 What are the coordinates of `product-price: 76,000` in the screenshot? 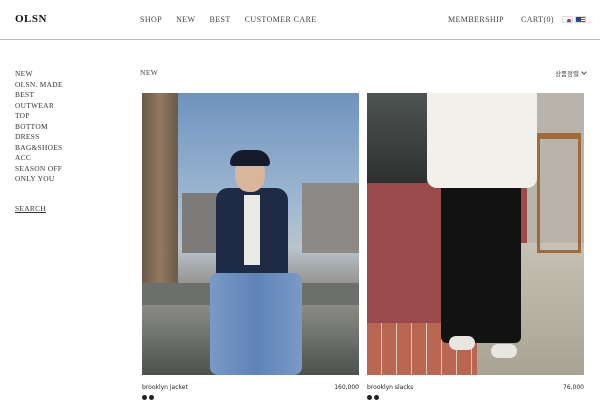 It's located at (573, 387).